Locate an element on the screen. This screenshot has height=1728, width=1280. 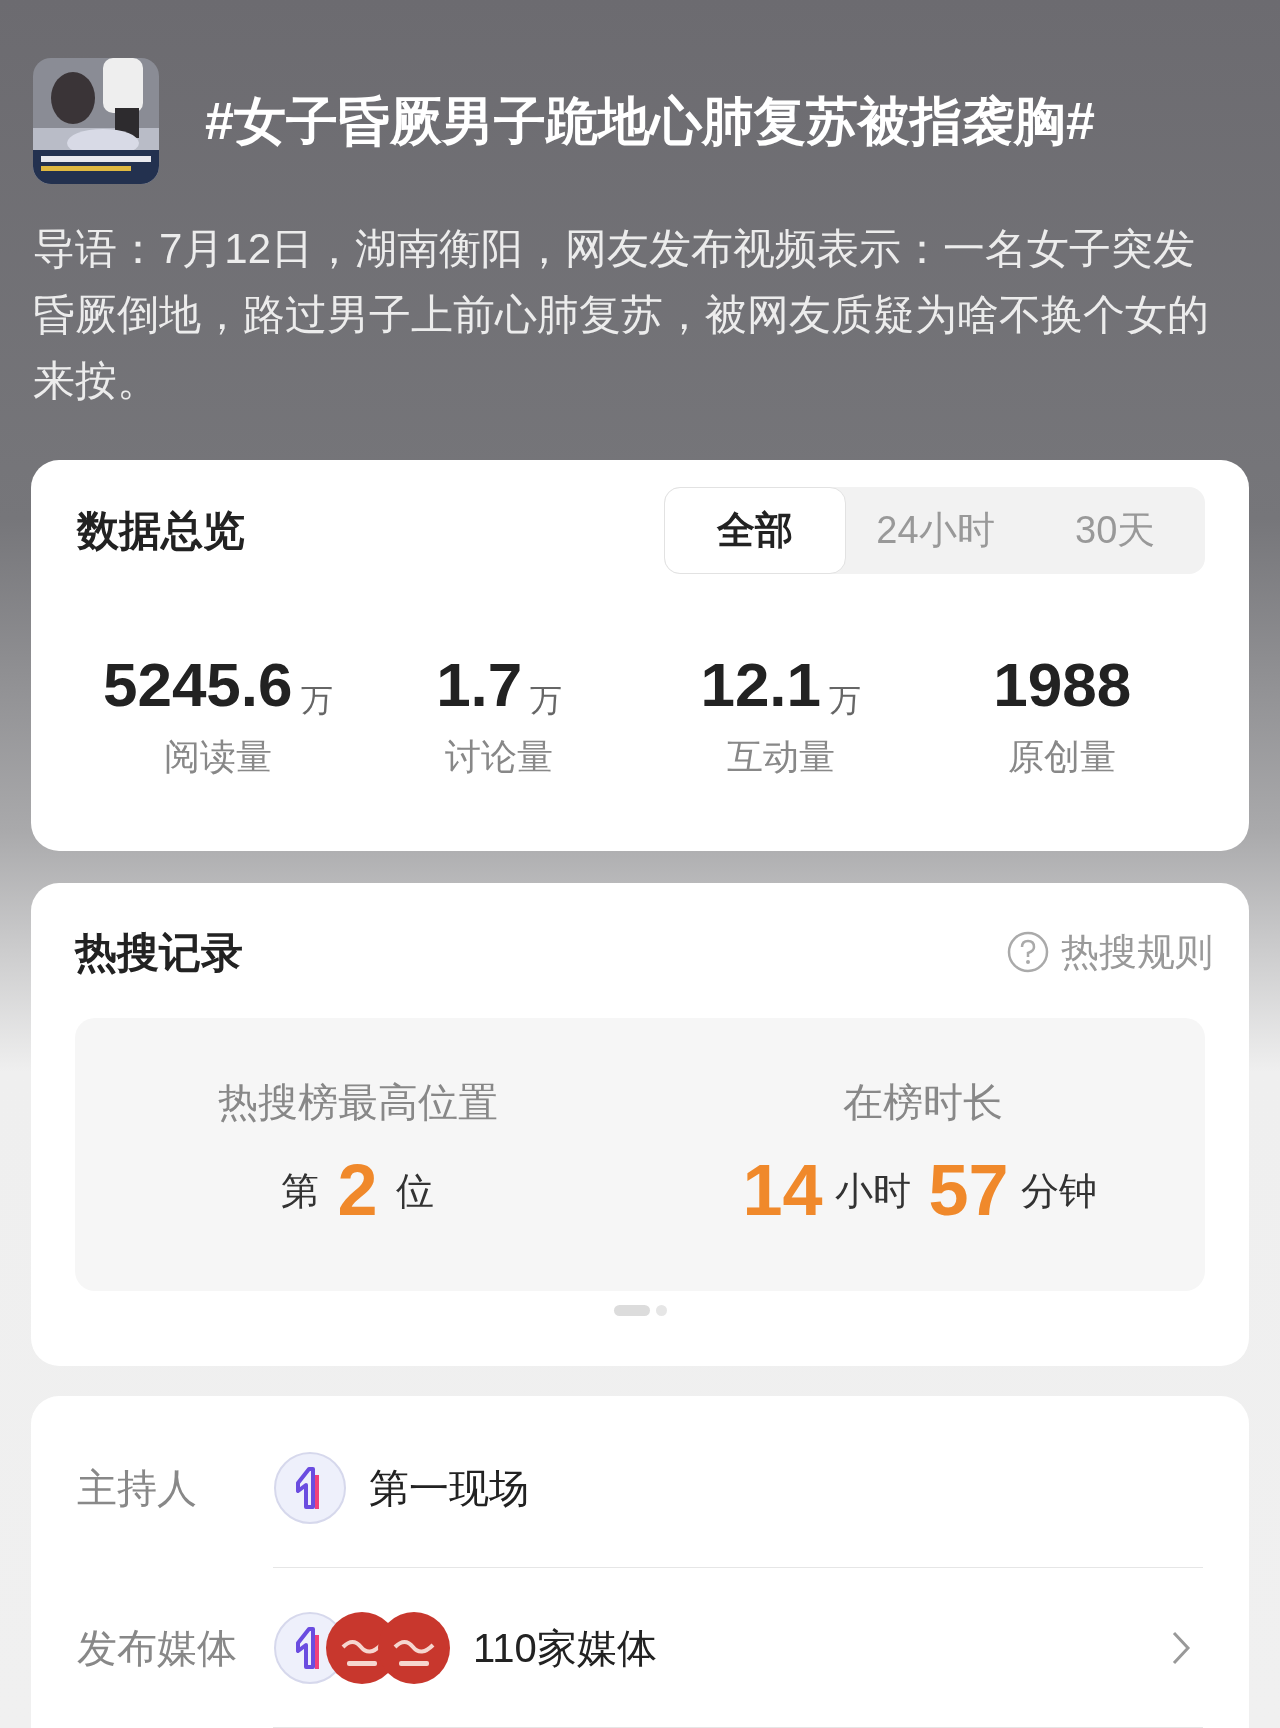
duration-unit: 分钟 is located at coordinates (1058, 1191).